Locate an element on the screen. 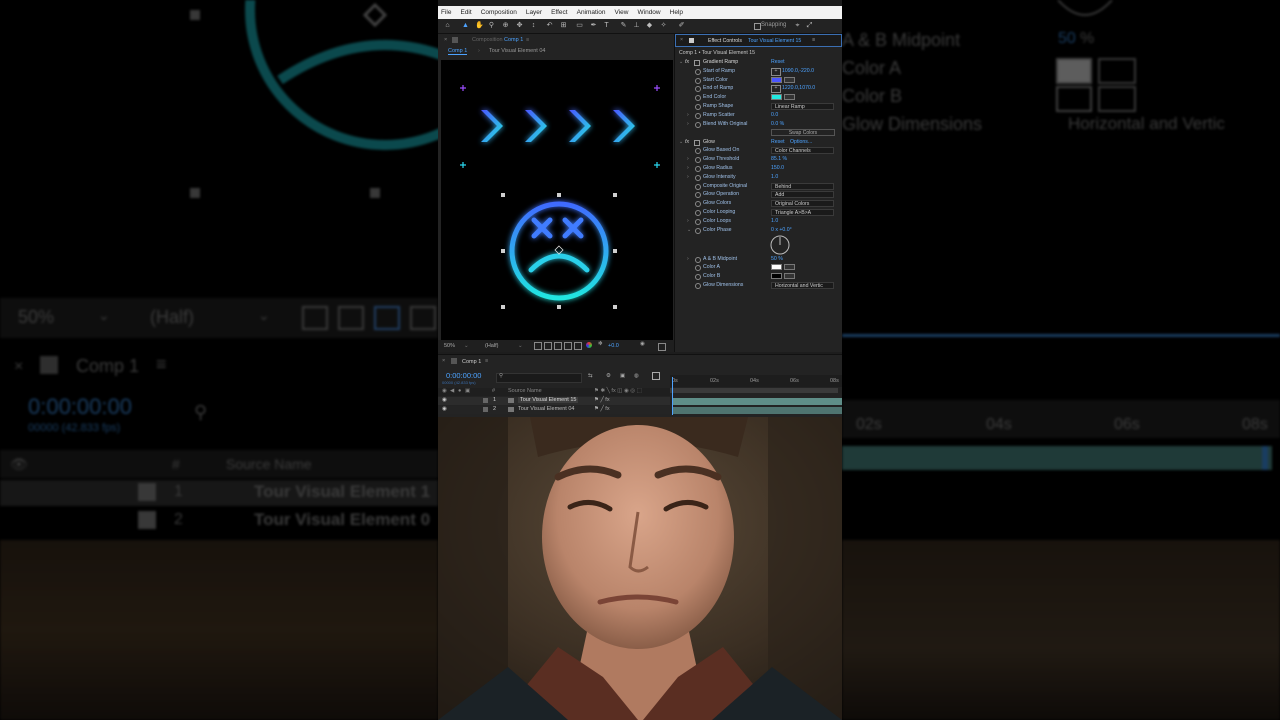 The height and width of the screenshot is (720, 1280). menu-animation: Animation is located at coordinates (591, 12).